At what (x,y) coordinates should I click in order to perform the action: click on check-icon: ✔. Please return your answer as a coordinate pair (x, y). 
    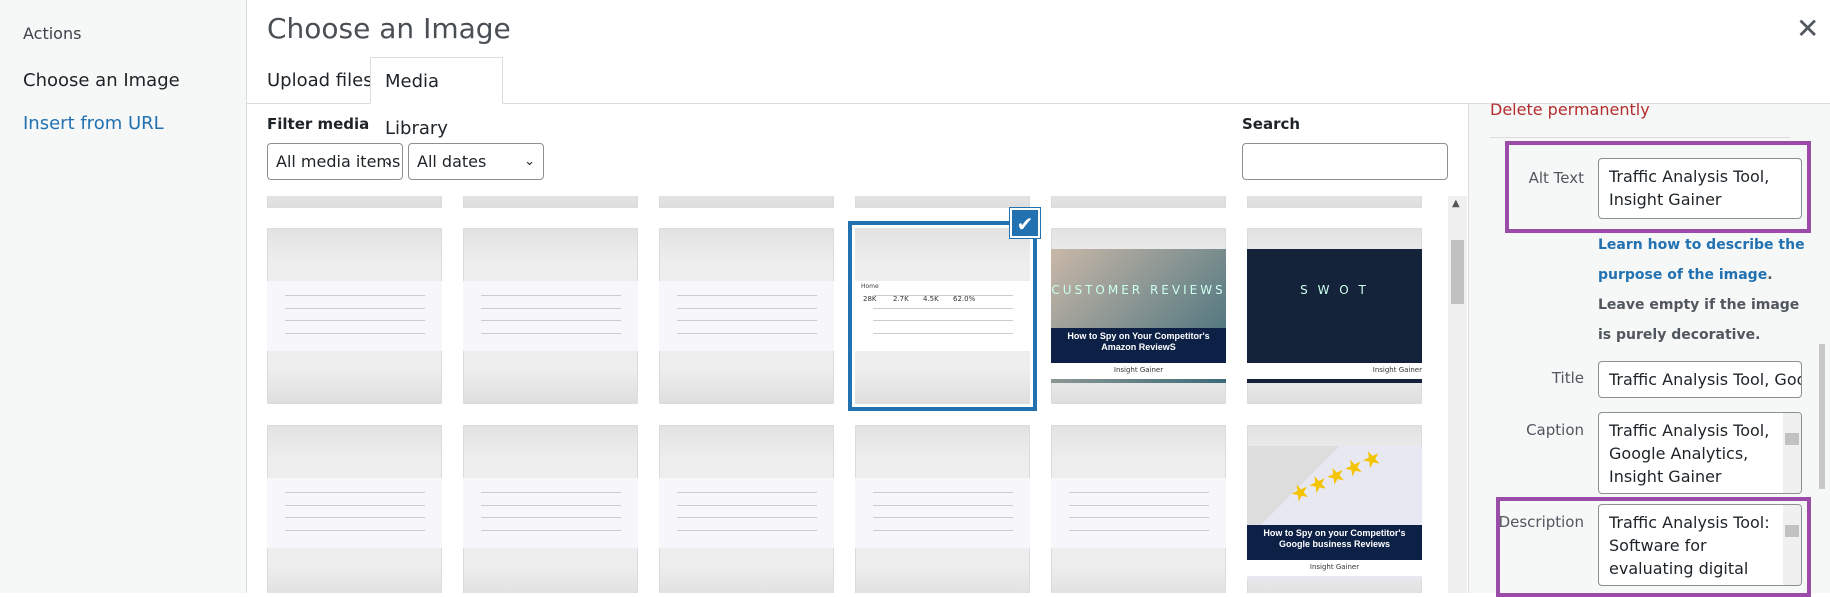
    Looking at the image, I should click on (1025, 223).